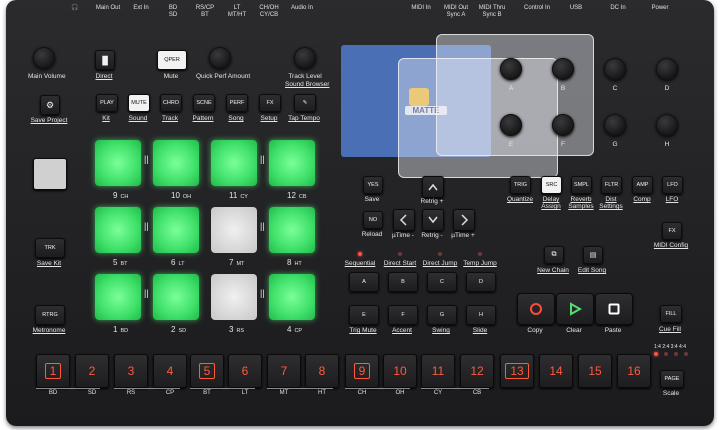  I want to click on step-group-line, so click(377, 388).